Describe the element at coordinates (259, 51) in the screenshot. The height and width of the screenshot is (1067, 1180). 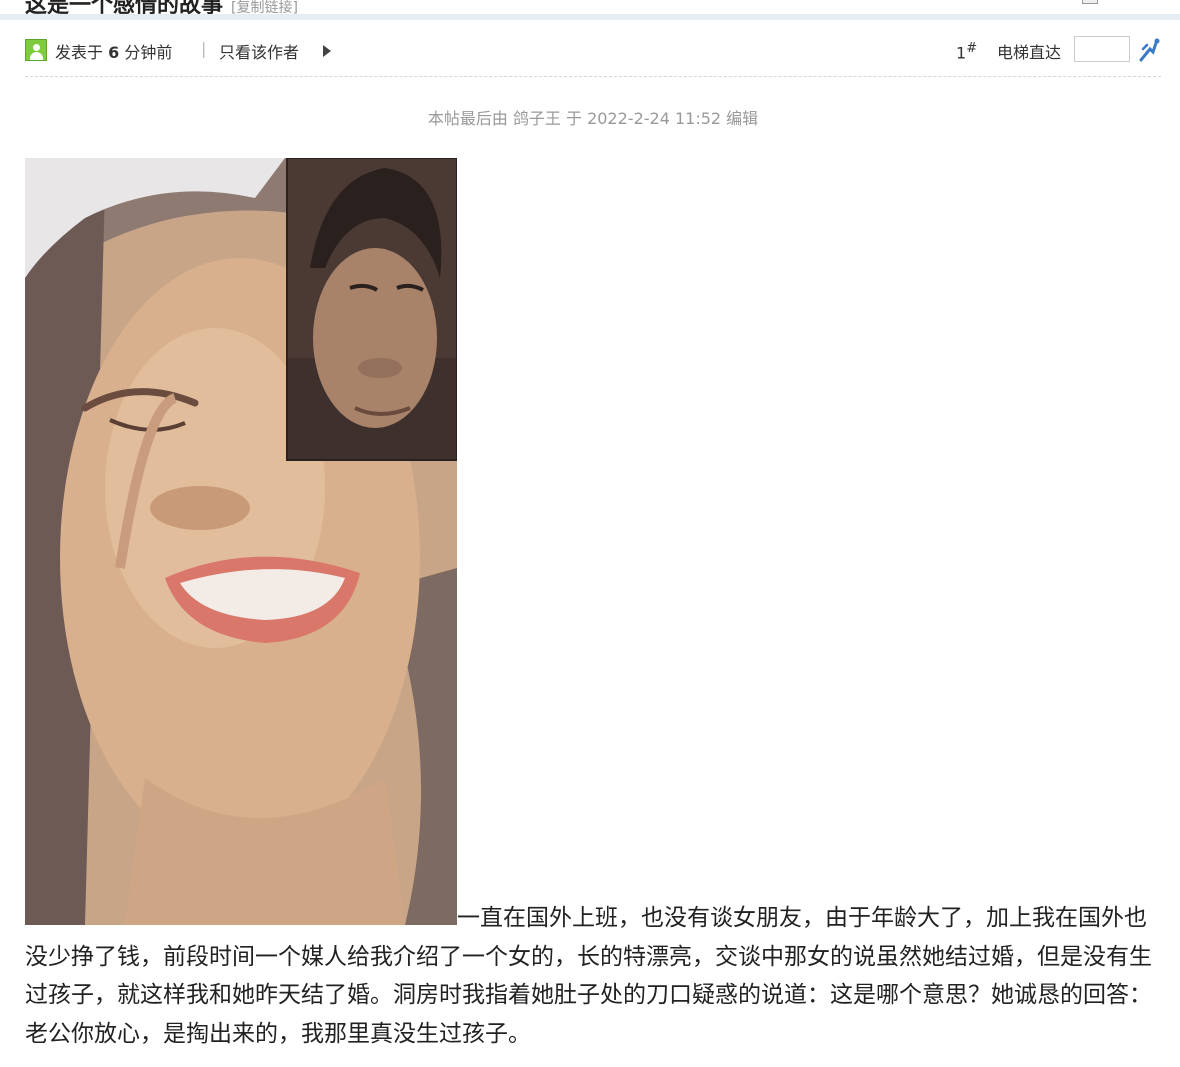
I see `only-author-link: 只看该作者` at that location.